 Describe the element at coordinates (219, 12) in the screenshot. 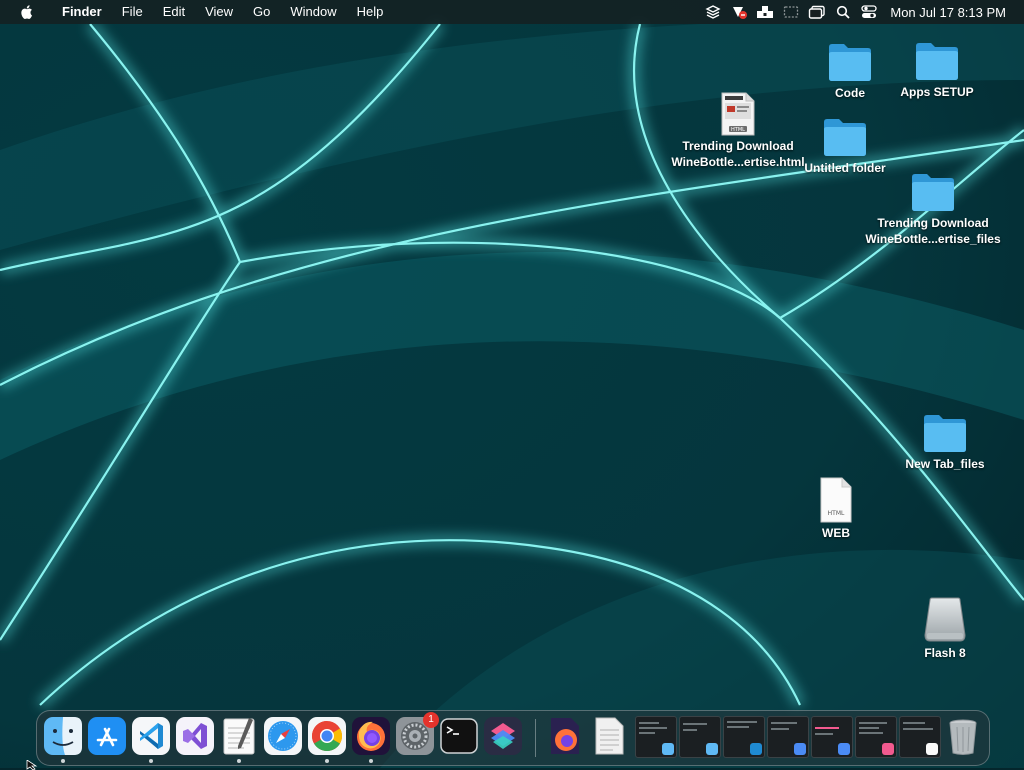

I see `menu-view: View` at that location.